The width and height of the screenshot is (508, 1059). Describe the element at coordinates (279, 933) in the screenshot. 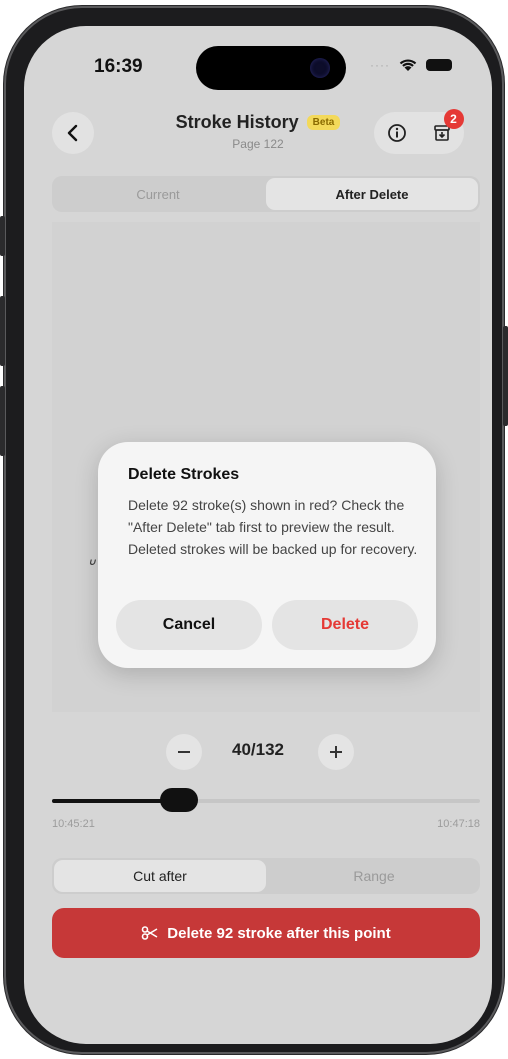

I see `delete-after-label: Delete 92 stroke after this point` at that location.